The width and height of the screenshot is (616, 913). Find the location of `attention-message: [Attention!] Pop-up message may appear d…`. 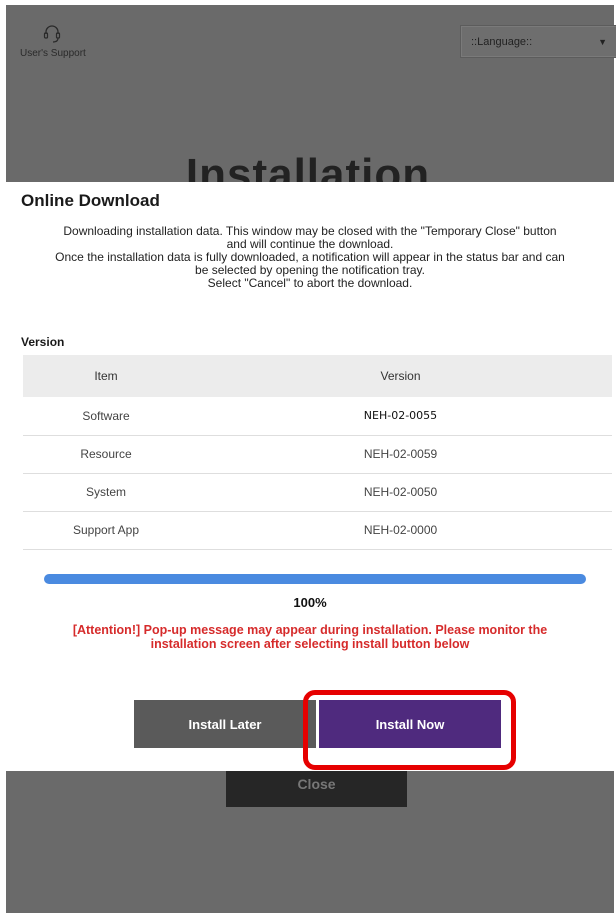

attention-message: [Attention!] Pop-up message may appear d… is located at coordinates (310, 637).